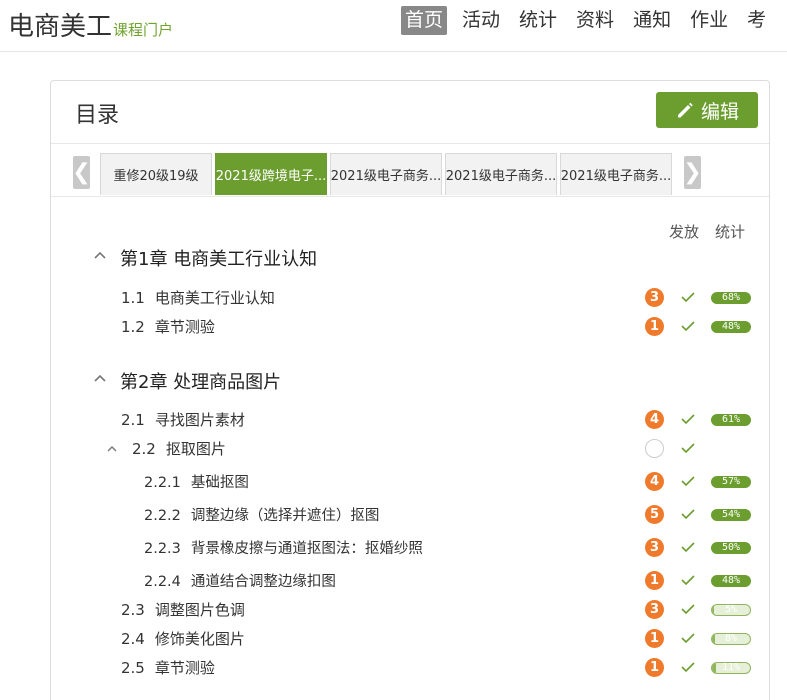 The width and height of the screenshot is (787, 700). I want to click on list-item: 2.1 寻找图片素材 4 61%, so click(410, 420).